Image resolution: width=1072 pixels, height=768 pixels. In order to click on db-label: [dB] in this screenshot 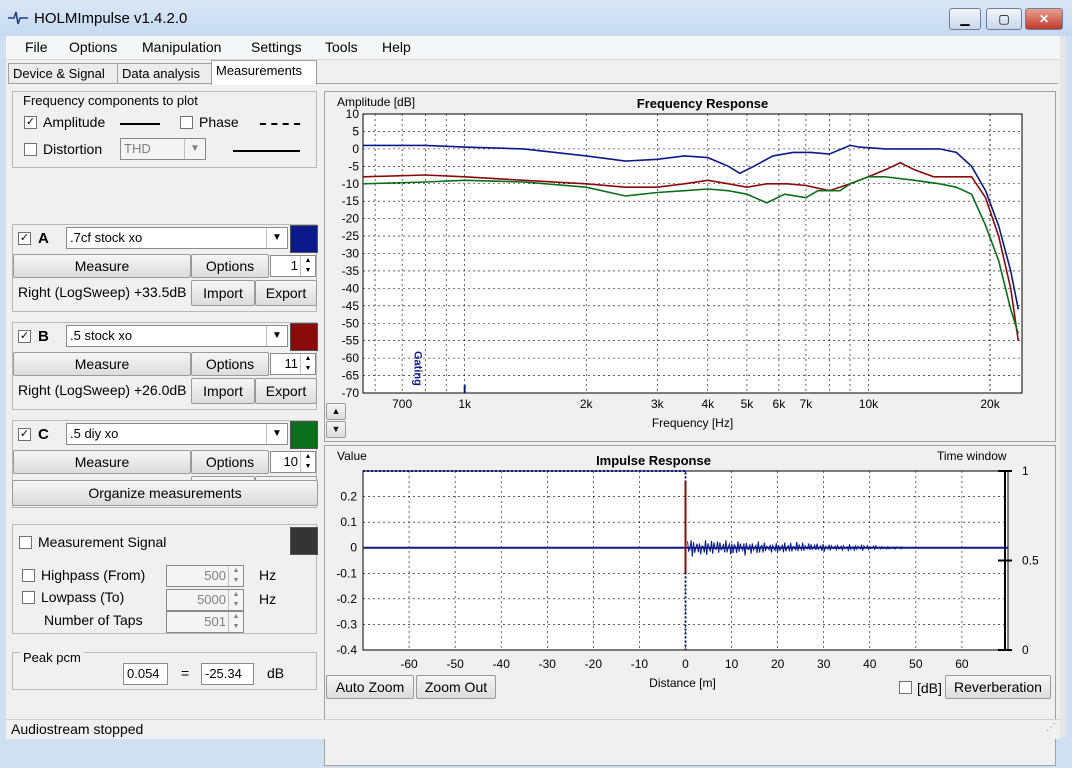, I will do `click(929, 688)`.